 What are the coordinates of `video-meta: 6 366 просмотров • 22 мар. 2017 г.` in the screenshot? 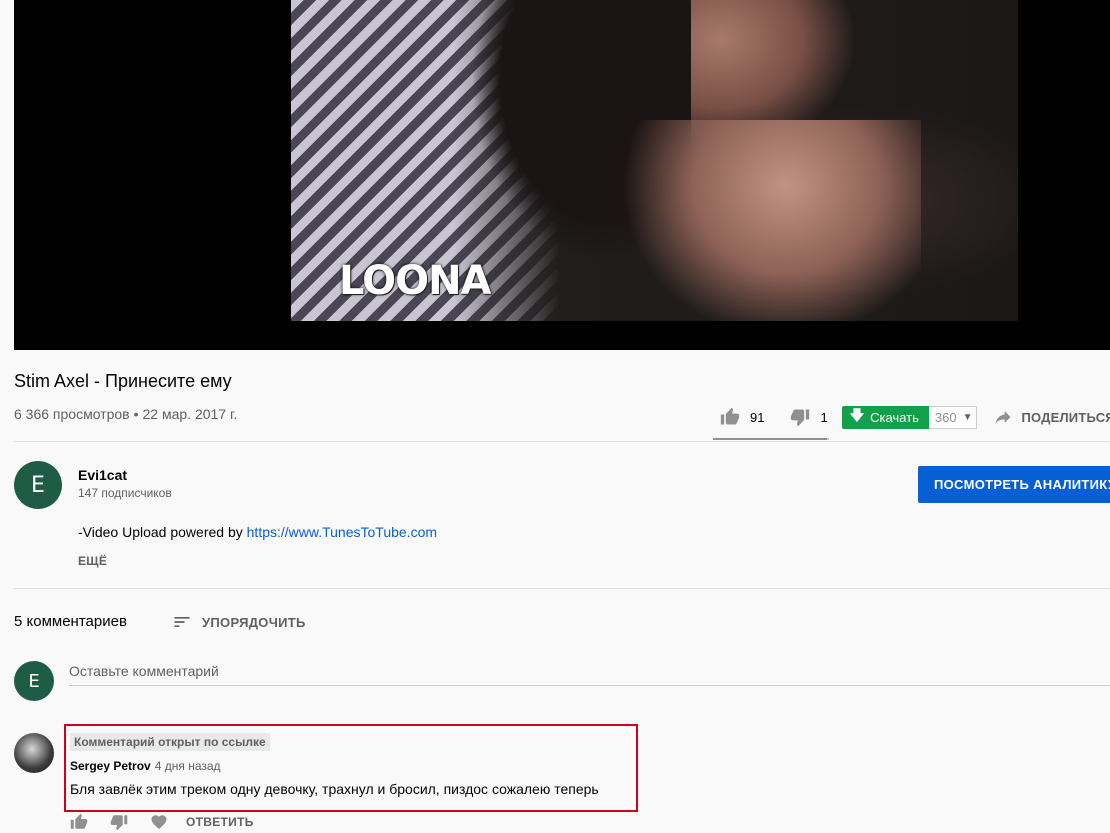 It's located at (125, 414).